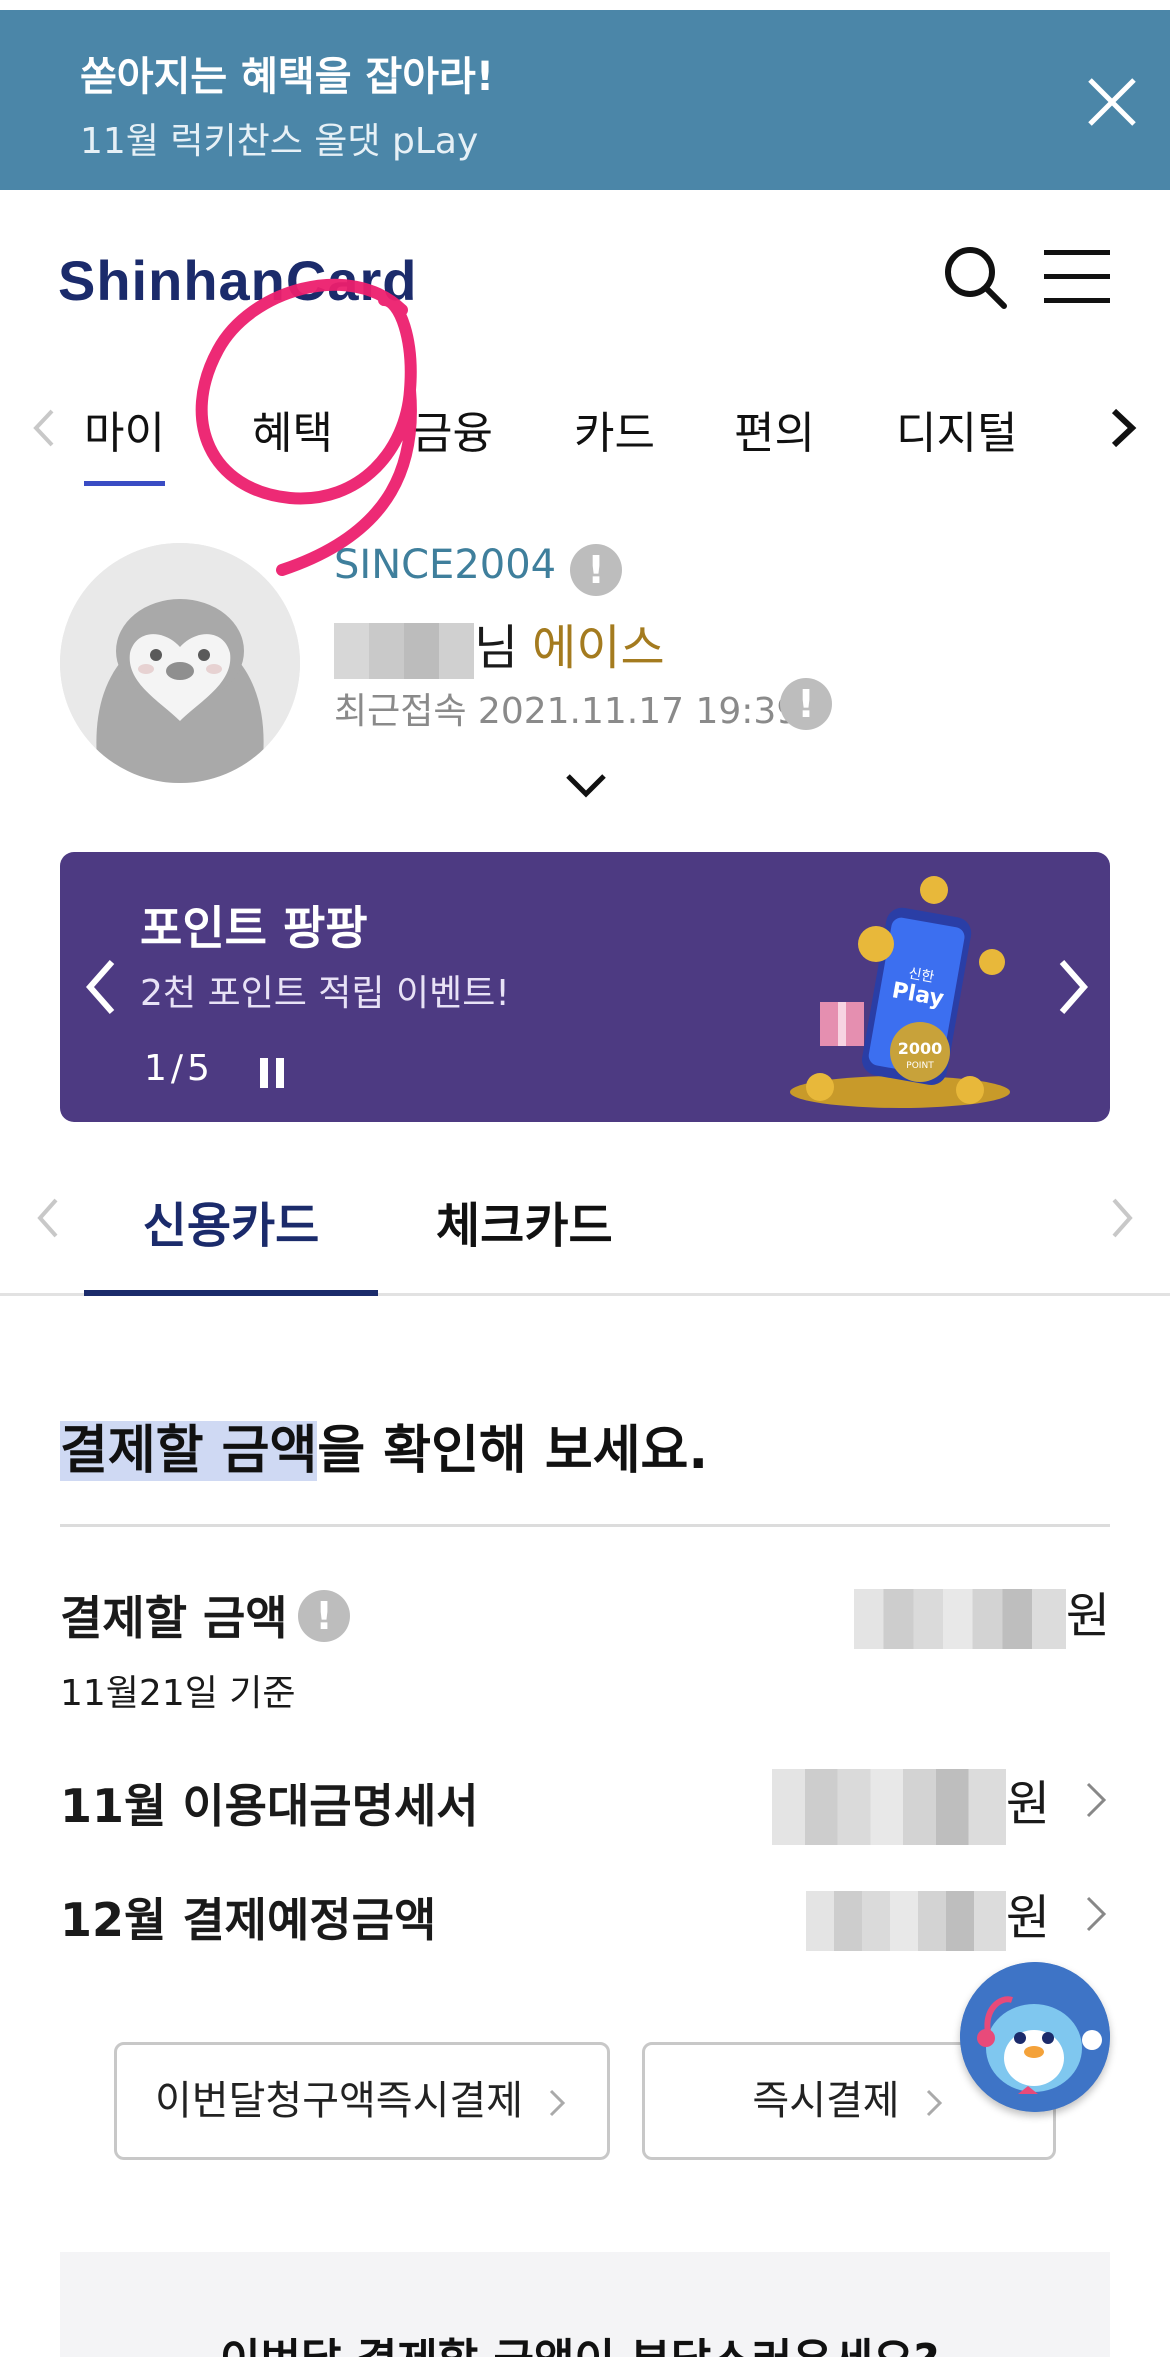 The width and height of the screenshot is (1170, 2357). Describe the element at coordinates (1078, 277) in the screenshot. I see `hamburger-menu-icon` at that location.